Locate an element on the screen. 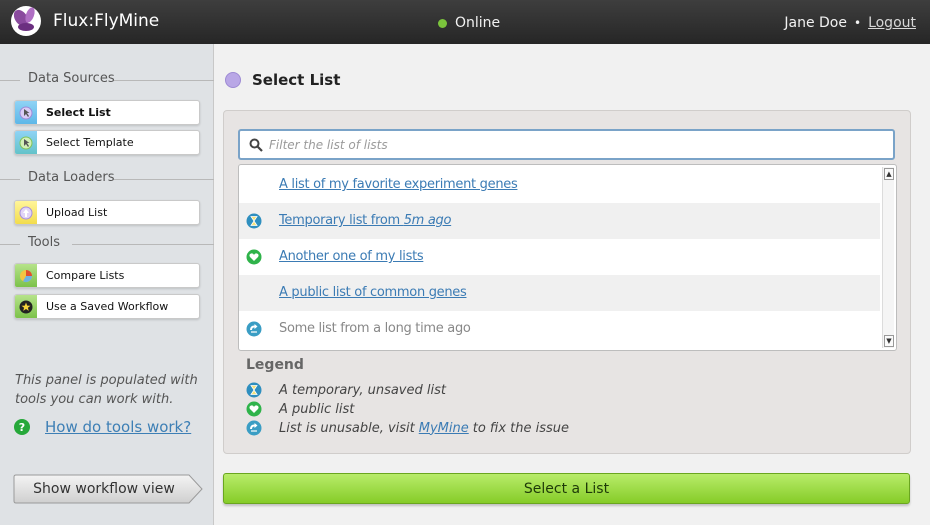 This screenshot has width=930, height=525. list-name-link: A public list of common genes is located at coordinates (373, 292).